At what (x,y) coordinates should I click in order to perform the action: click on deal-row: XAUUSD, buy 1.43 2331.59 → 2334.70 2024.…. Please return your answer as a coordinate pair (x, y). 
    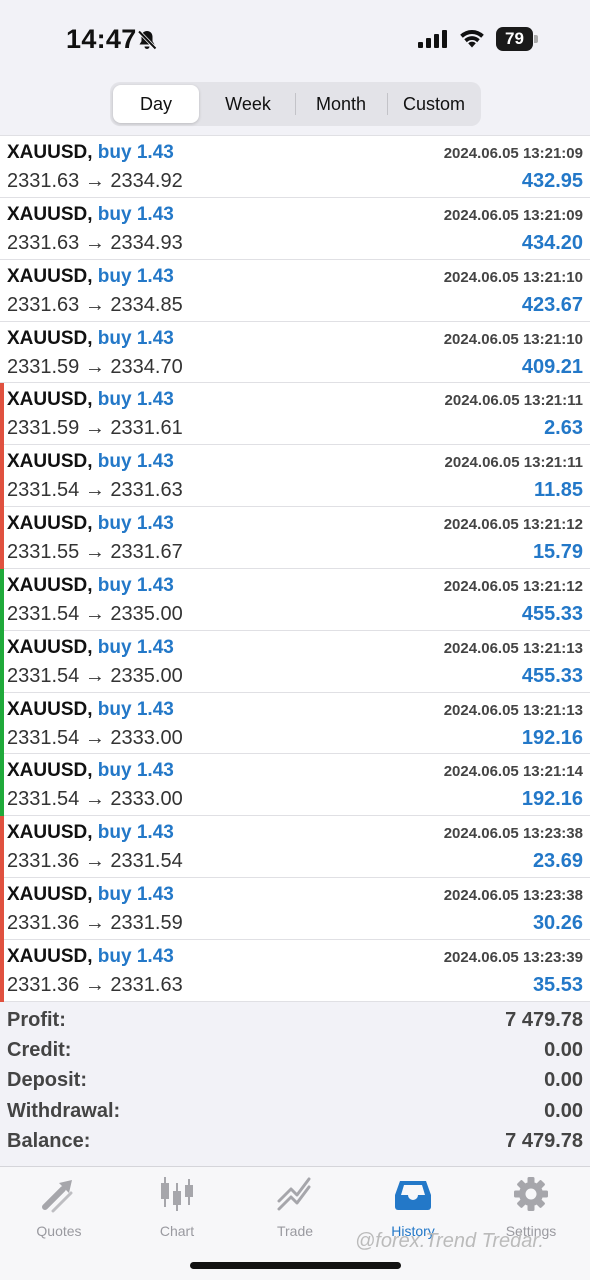
    Looking at the image, I should click on (295, 353).